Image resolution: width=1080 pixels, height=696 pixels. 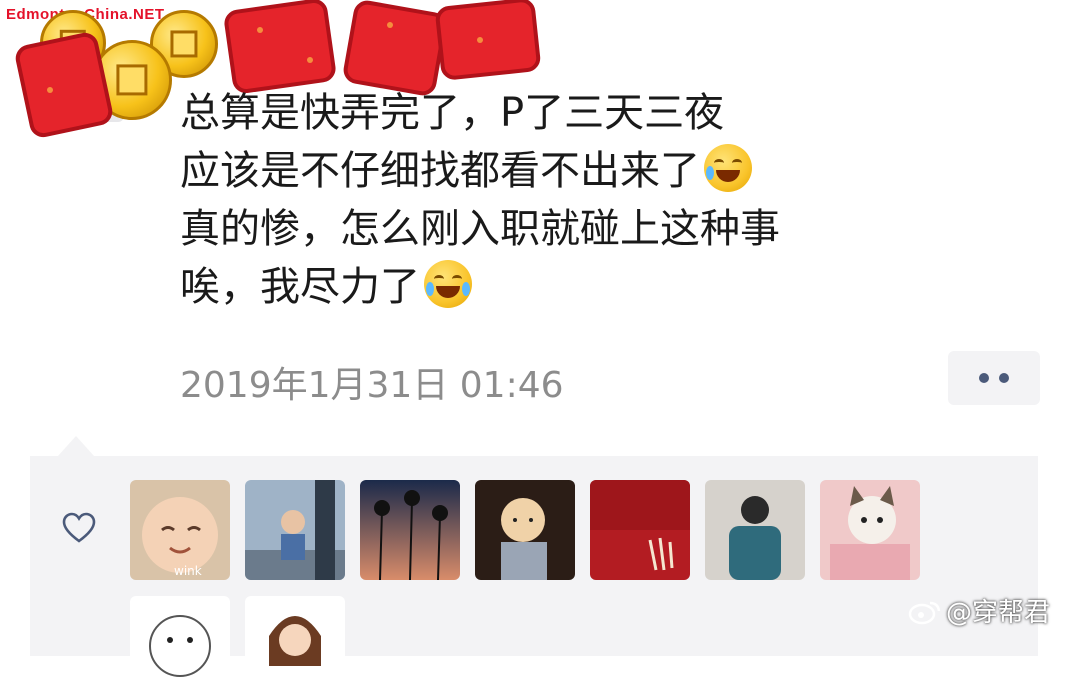 What do you see at coordinates (188, 571) in the screenshot?
I see `wink-label: wink` at bounding box center [188, 571].